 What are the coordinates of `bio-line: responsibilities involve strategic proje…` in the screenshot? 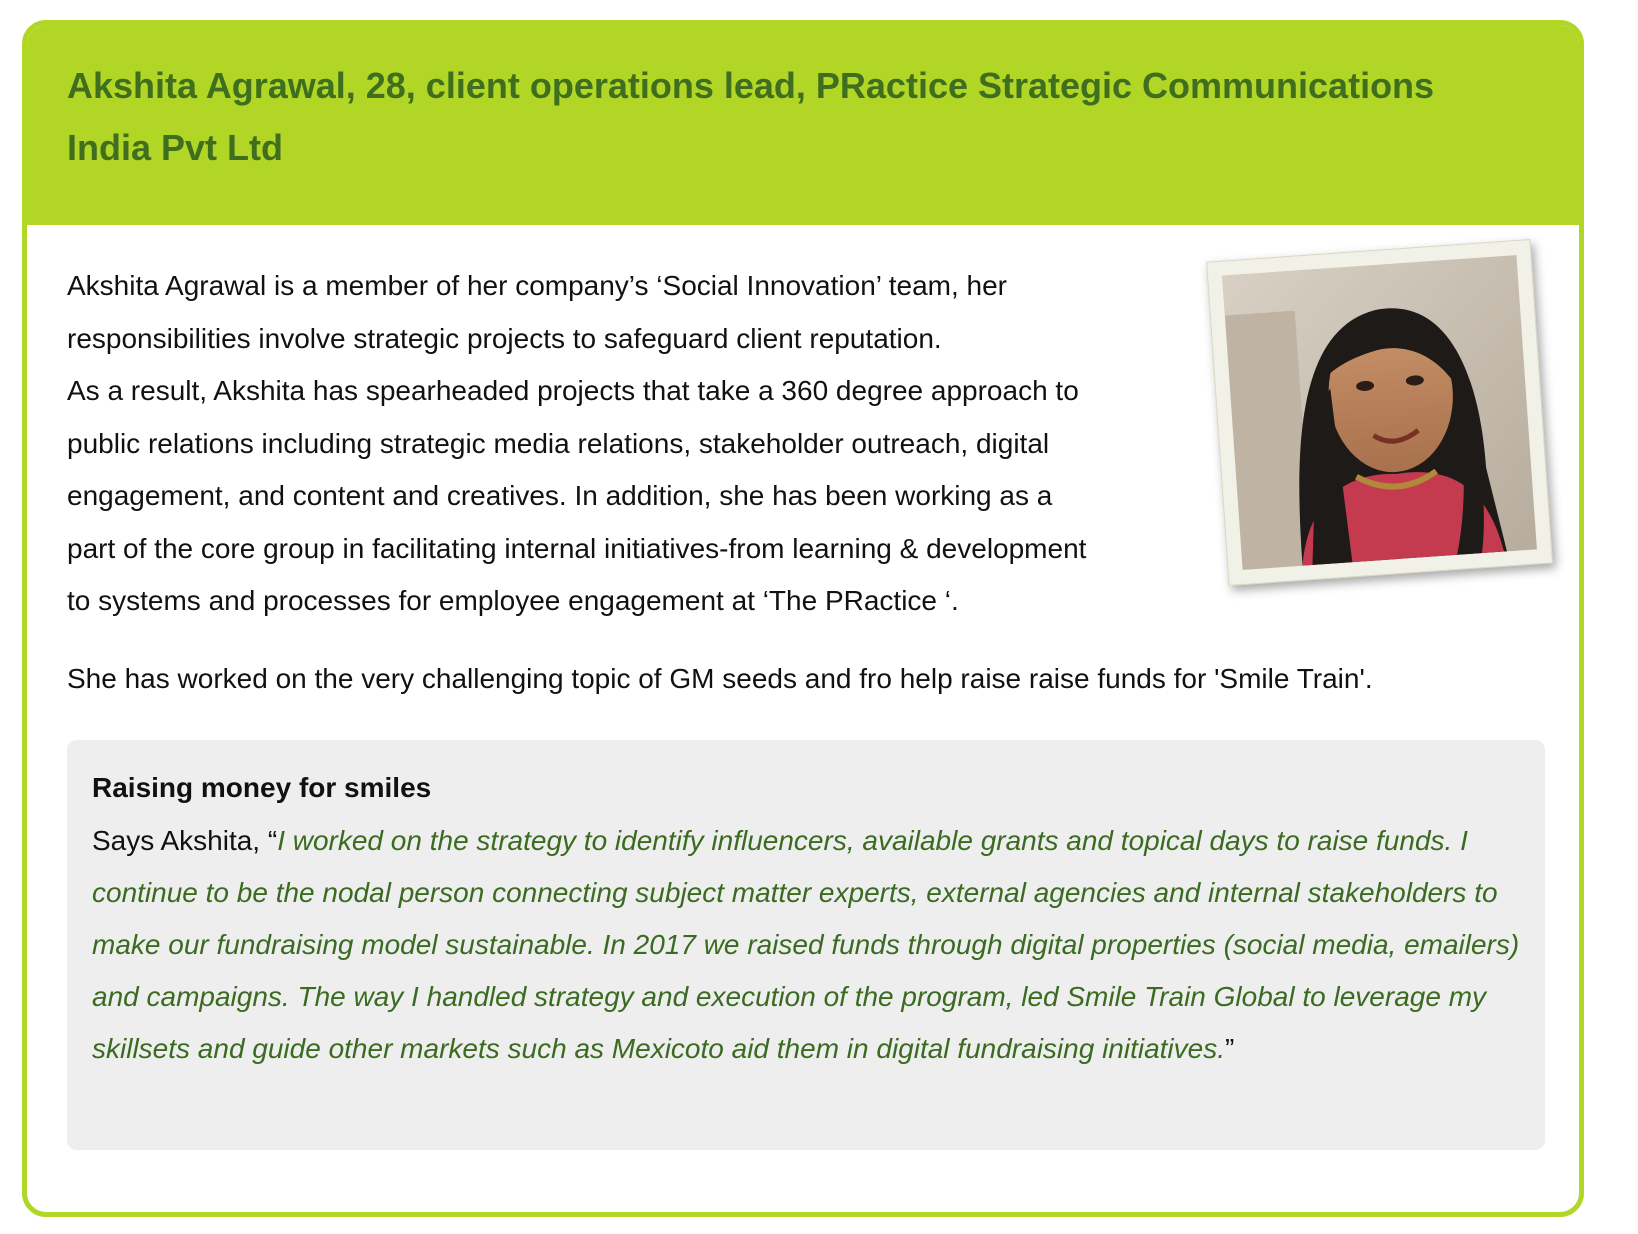 It's located at (504, 338).